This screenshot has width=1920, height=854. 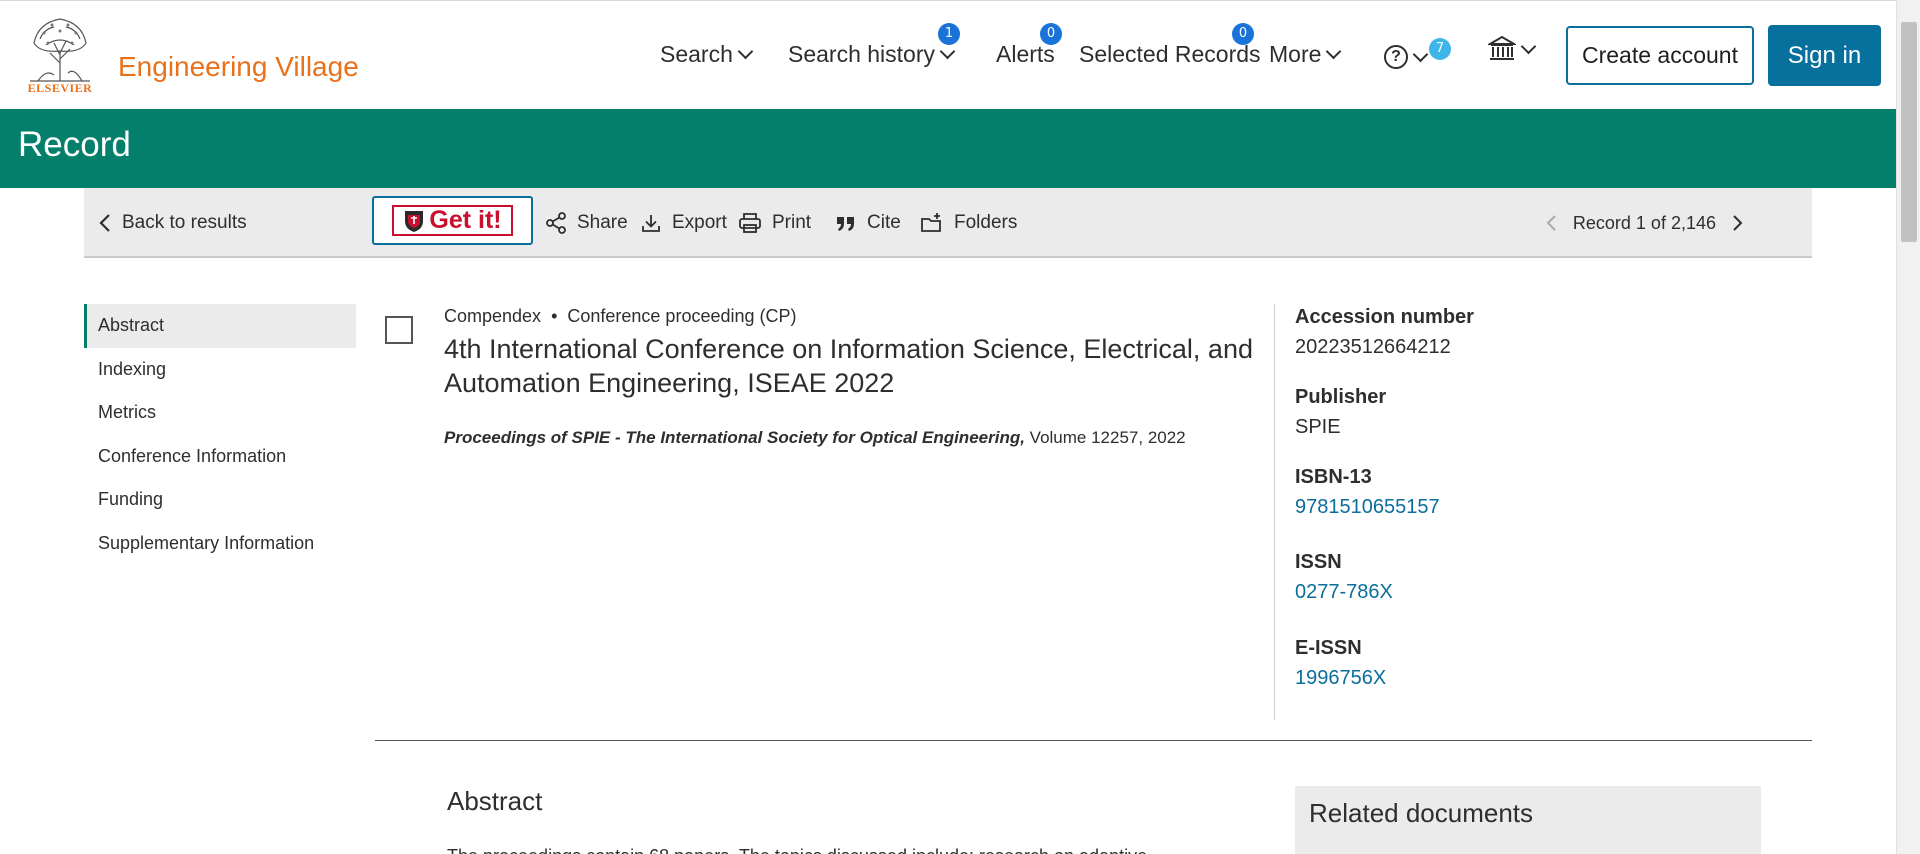 I want to click on nav-help: ?, so click(x=1406, y=57).